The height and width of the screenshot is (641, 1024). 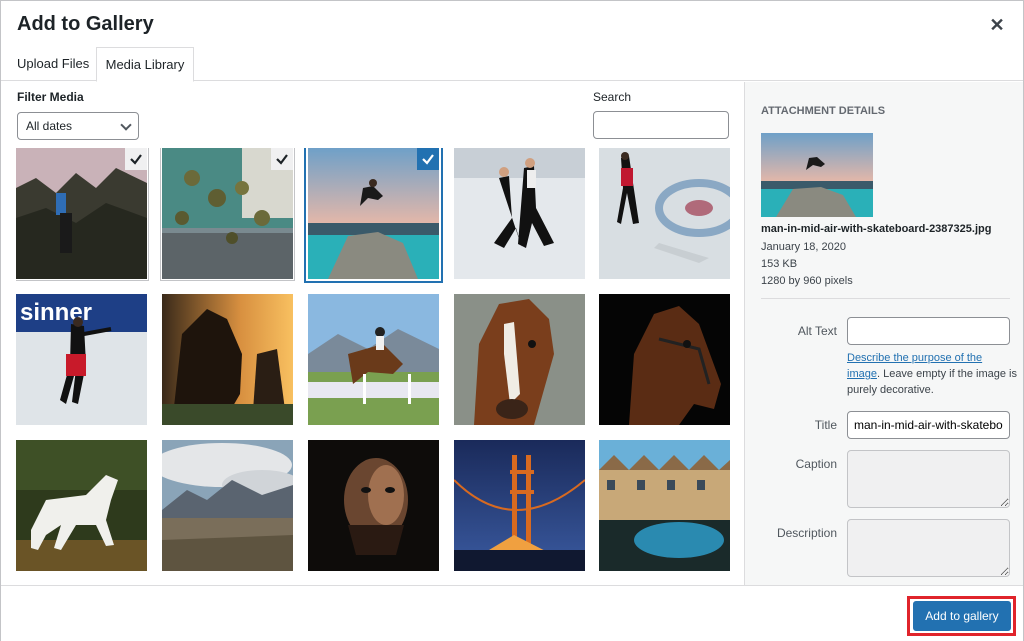 I want to click on attachment-date: January 18, 2020, so click(x=804, y=247).